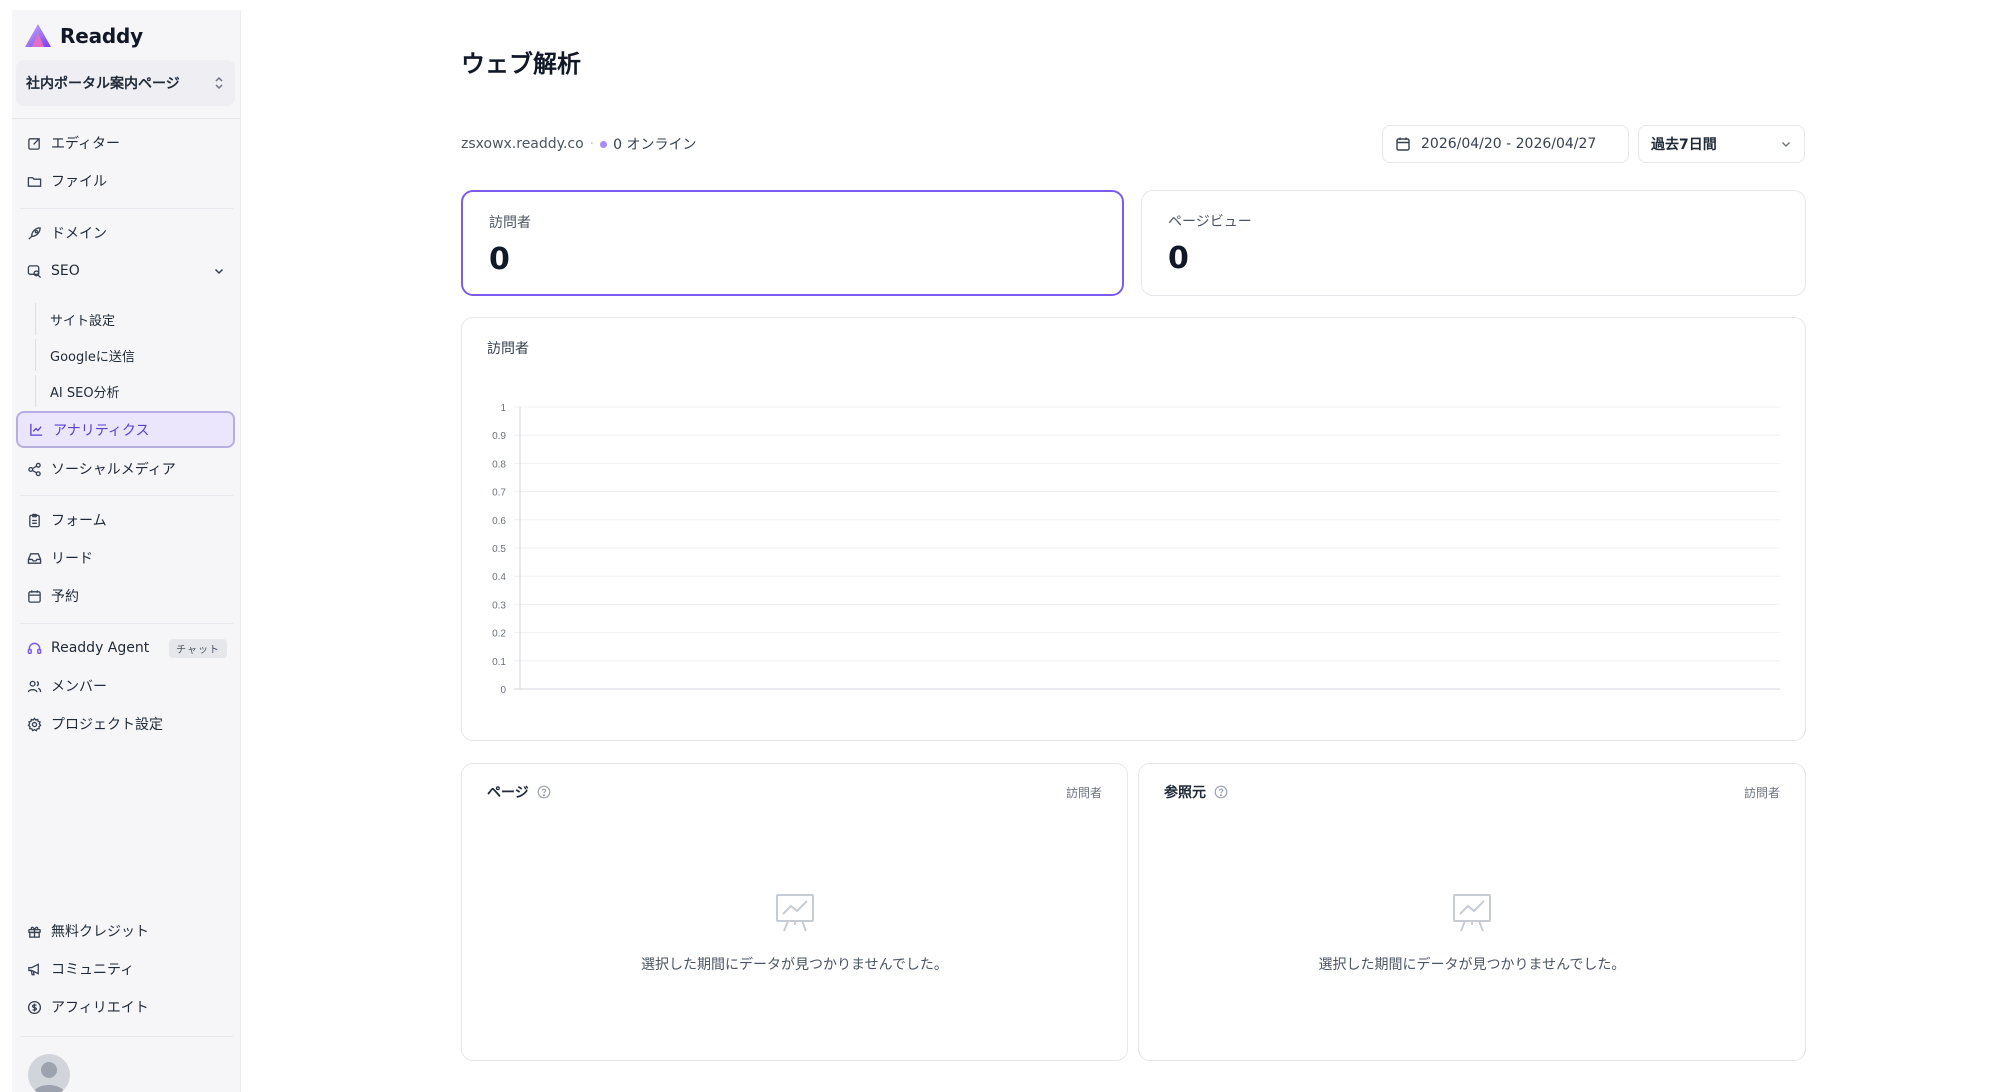  What do you see at coordinates (79, 687) in the screenshot?
I see `sidebar-item-label: メンバー` at bounding box center [79, 687].